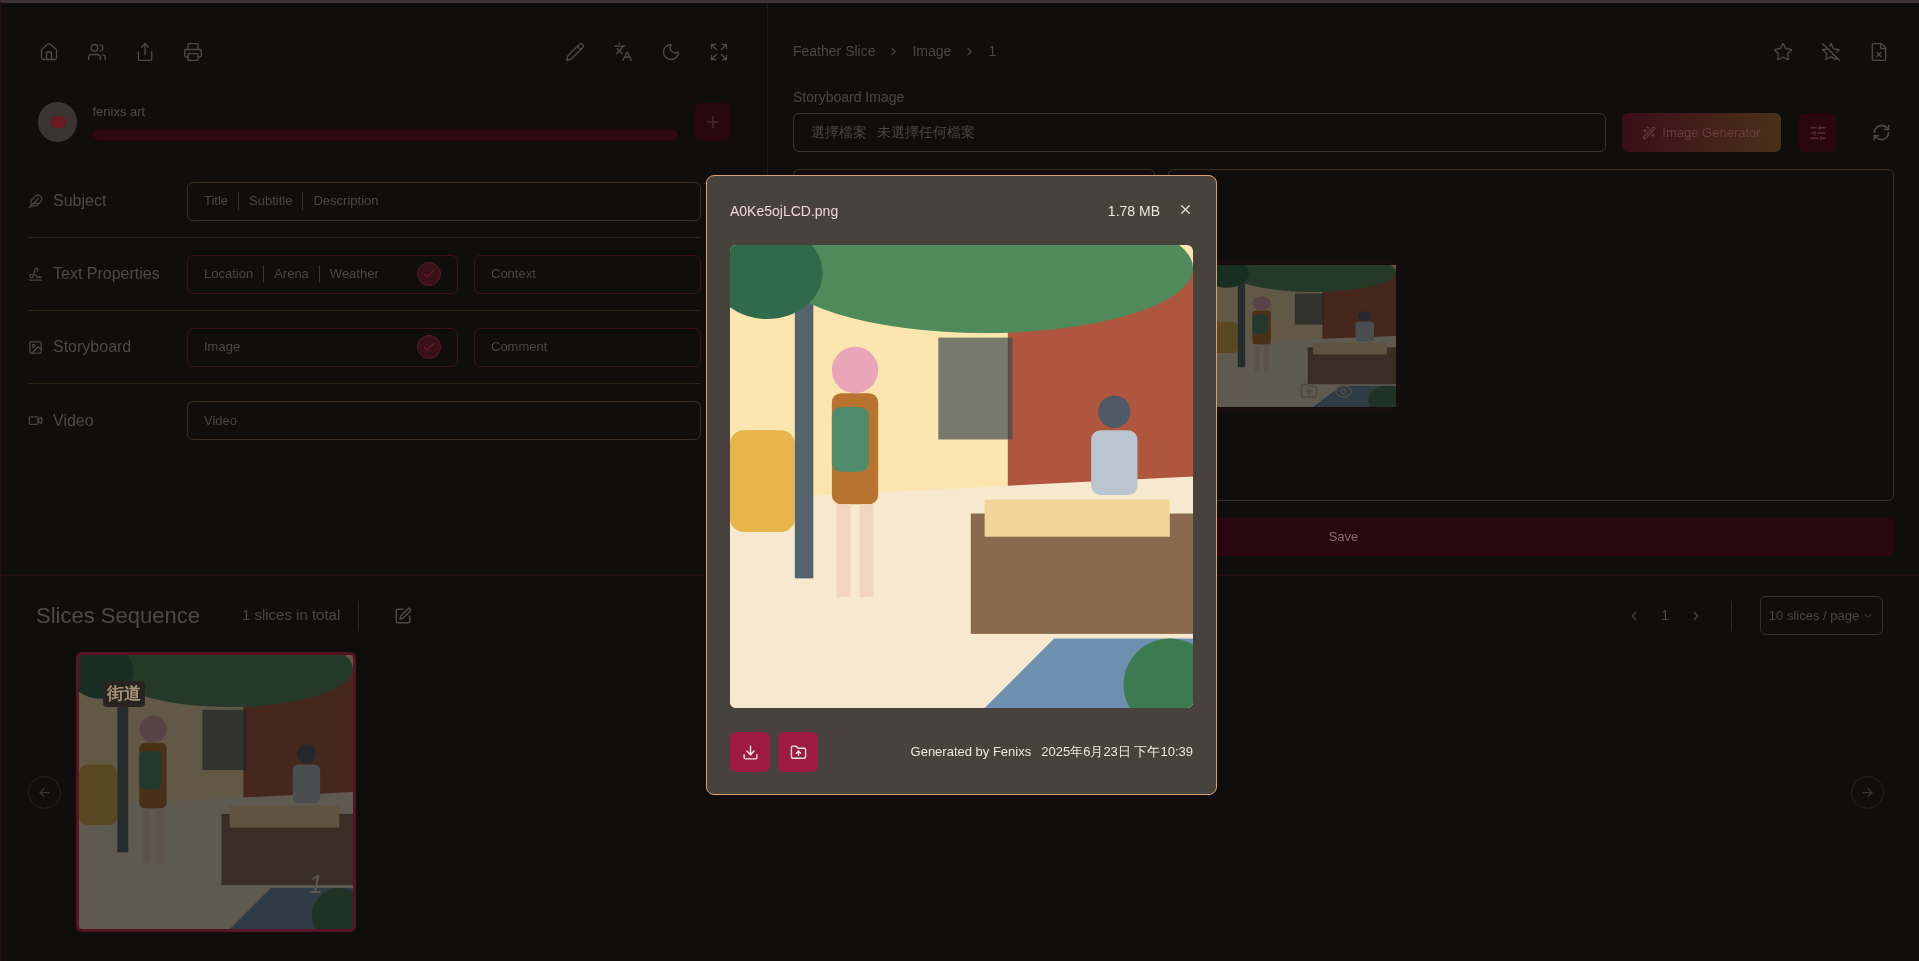 The height and width of the screenshot is (961, 1919). What do you see at coordinates (587, 347) in the screenshot?
I see `input-field: Comment` at bounding box center [587, 347].